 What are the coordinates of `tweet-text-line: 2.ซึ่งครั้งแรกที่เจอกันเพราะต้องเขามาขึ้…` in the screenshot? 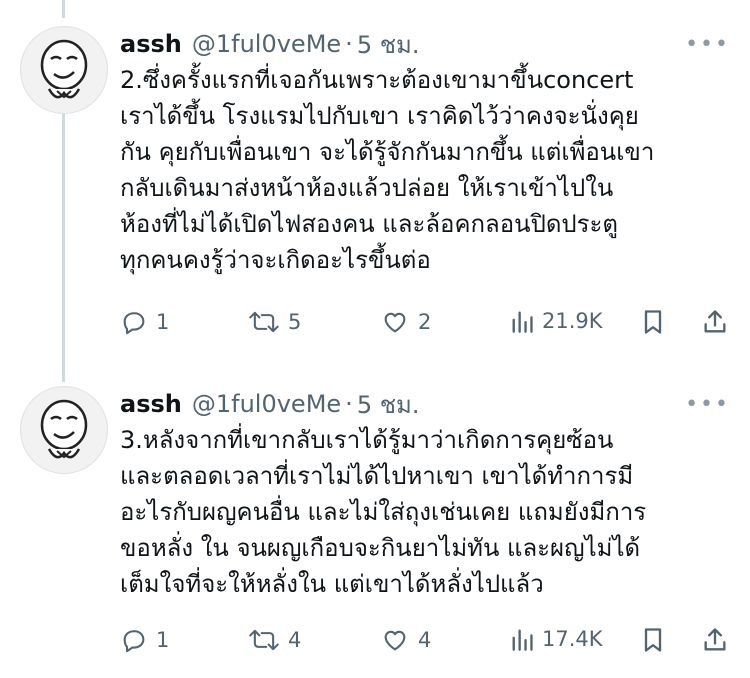 It's located at (377, 80).